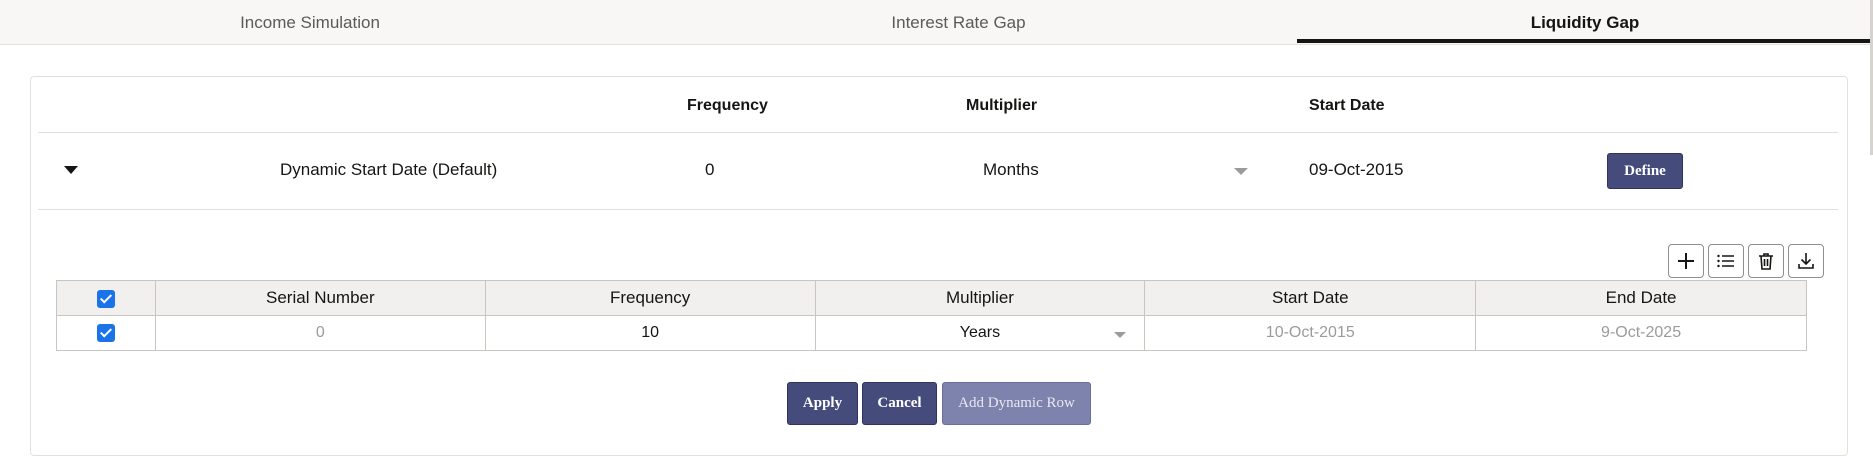 The height and width of the screenshot is (456, 1873). Describe the element at coordinates (320, 298) in the screenshot. I see `column-header-serial-number: Serial Number` at that location.